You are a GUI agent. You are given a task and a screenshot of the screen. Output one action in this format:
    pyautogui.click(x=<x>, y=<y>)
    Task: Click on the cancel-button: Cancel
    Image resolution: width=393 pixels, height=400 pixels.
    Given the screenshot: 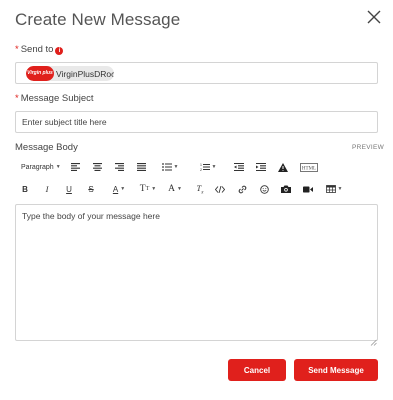 What is the action you would take?
    pyautogui.click(x=257, y=370)
    